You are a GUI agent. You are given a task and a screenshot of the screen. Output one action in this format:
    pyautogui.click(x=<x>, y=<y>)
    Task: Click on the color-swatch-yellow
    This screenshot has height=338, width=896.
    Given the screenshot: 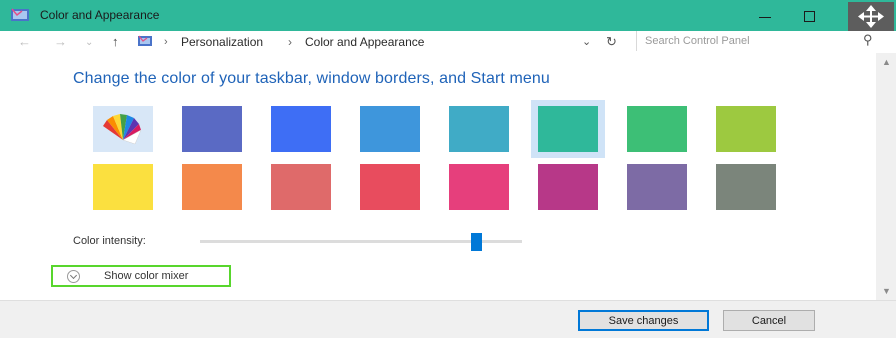 What is the action you would take?
    pyautogui.click(x=123, y=187)
    